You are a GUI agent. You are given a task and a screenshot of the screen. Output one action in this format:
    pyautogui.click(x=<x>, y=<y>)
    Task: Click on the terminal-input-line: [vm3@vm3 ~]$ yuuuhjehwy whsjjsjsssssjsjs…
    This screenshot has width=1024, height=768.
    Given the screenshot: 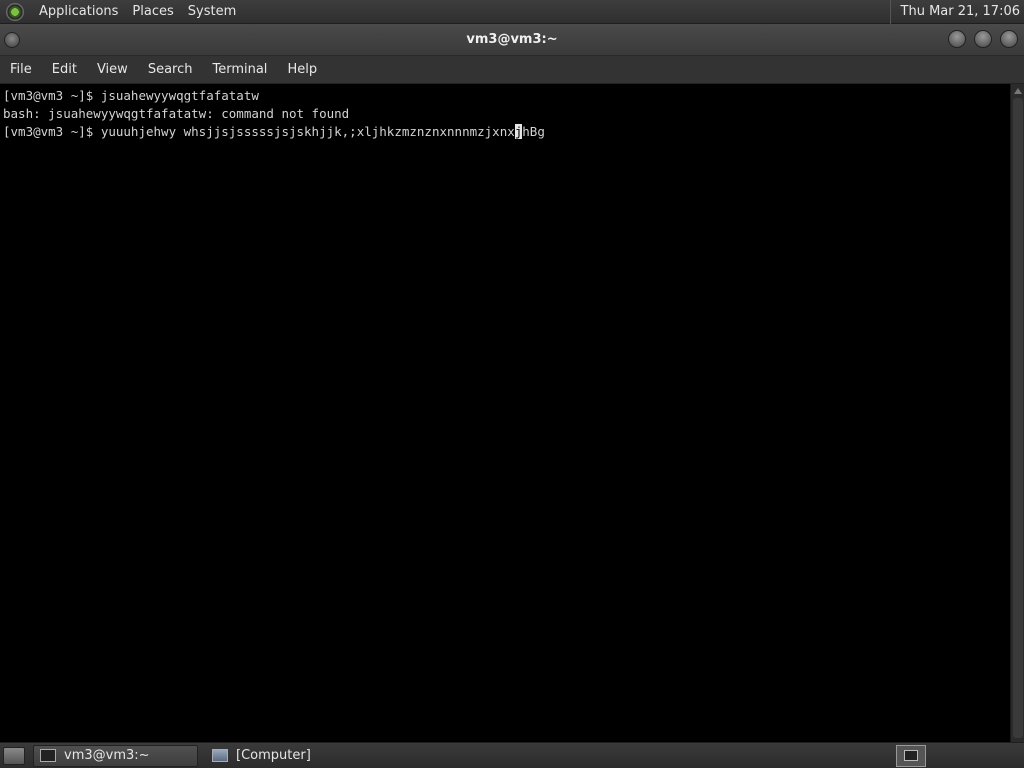 What is the action you would take?
    pyautogui.click(x=505, y=132)
    